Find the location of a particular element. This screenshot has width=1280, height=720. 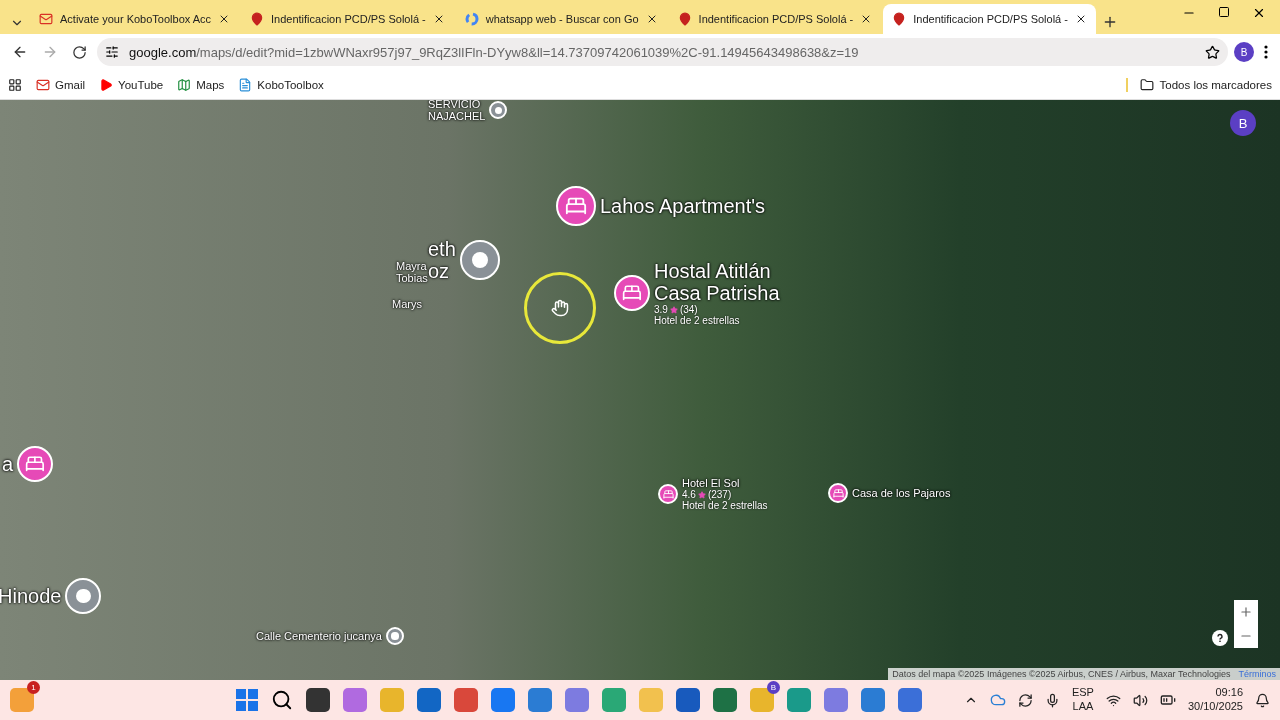

browser-tab: Activate your KoboToolbox Acc is located at coordinates (135, 19).